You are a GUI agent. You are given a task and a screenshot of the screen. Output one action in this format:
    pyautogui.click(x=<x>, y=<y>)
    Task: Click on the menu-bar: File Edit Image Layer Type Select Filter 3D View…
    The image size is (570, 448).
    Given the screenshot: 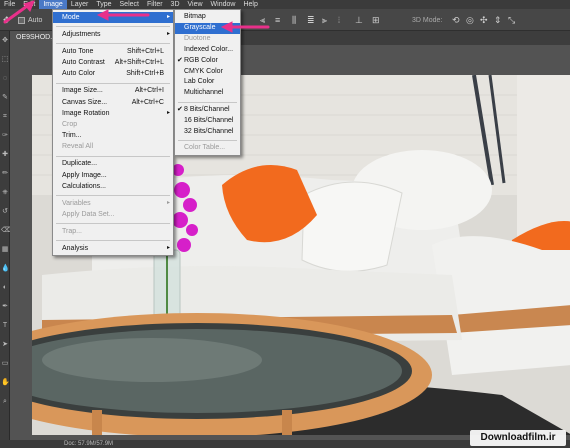 What is the action you would take?
    pyautogui.click(x=285, y=4)
    